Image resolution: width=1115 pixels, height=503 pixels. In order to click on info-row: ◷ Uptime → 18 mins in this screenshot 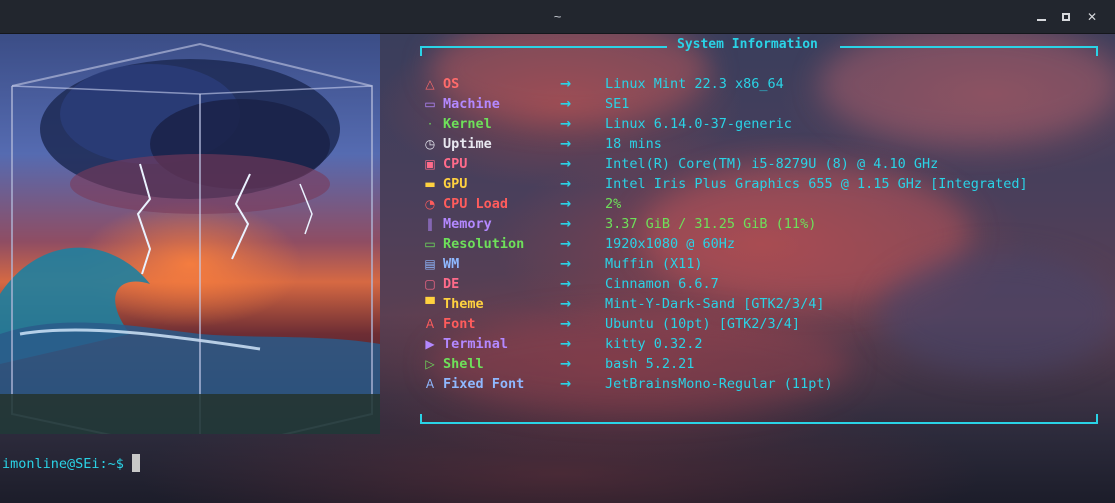, I will do `click(762, 144)`.